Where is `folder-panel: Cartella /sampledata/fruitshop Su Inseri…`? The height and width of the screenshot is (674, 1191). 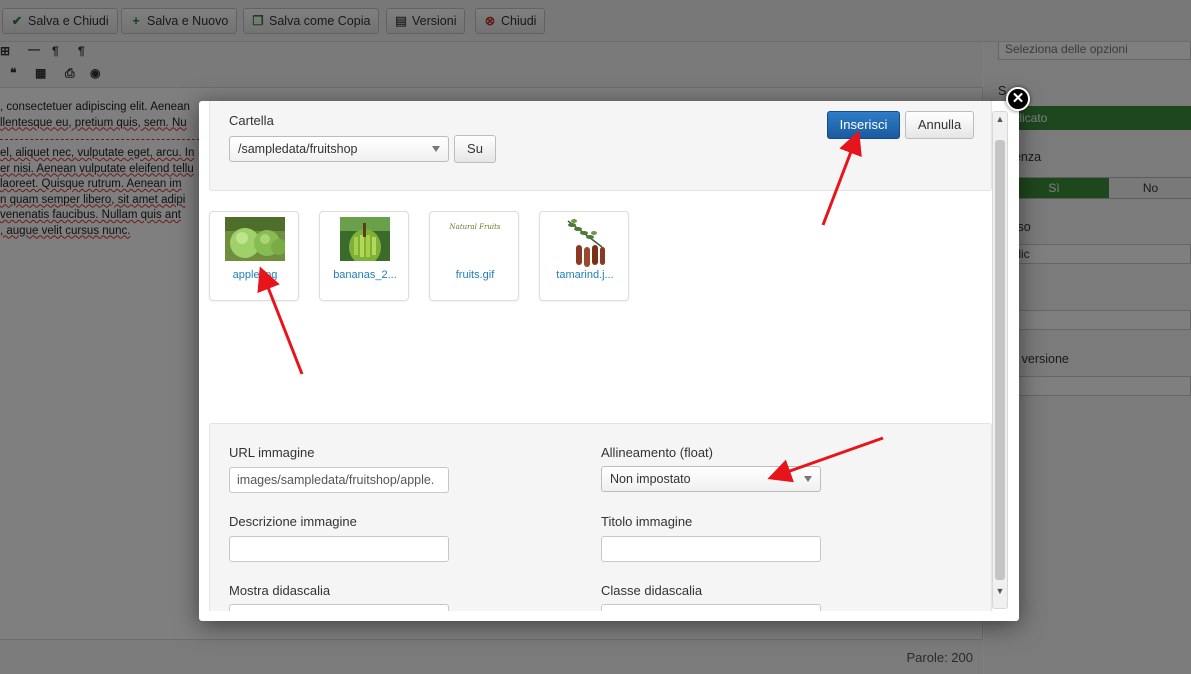
folder-panel: Cartella /sampledata/fruitshop Su Inseri… is located at coordinates (600, 146).